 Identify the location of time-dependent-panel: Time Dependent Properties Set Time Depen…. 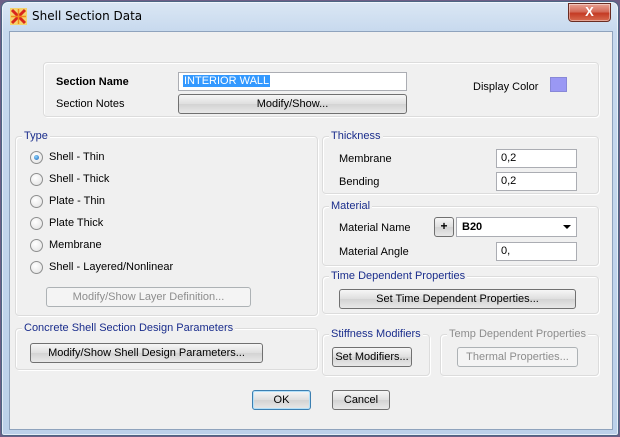
(460, 292).